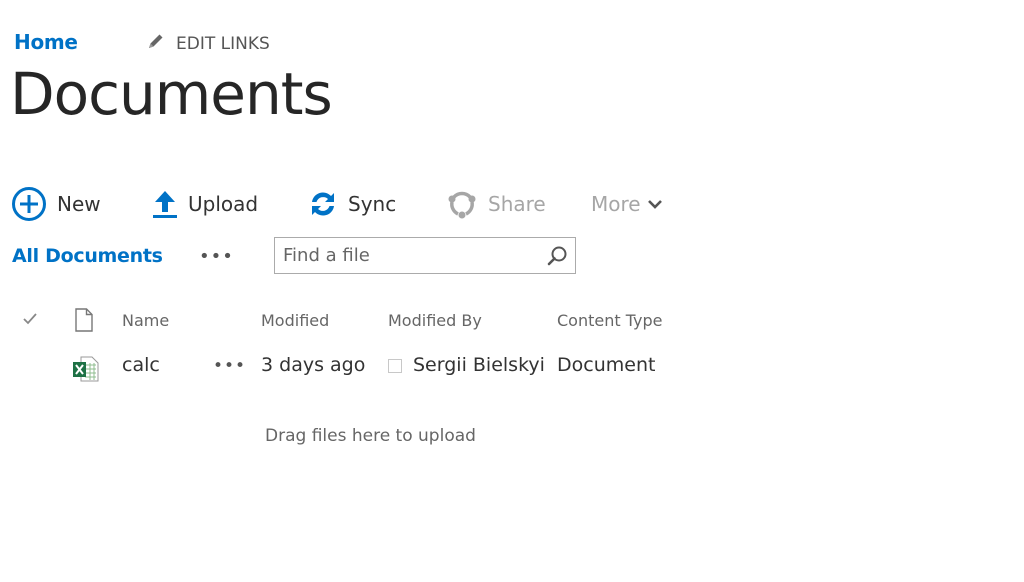 The width and height of the screenshot is (1024, 582). Describe the element at coordinates (609, 320) in the screenshot. I see `column-header-content-type: Content Type` at that location.